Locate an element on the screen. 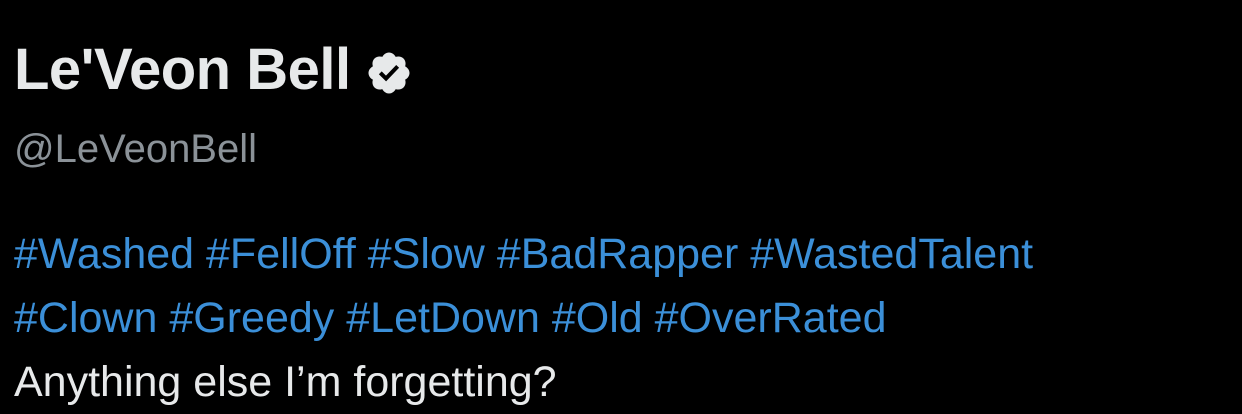 This screenshot has width=1242, height=414. author-name-row: Le'Veon Bell is located at coordinates (213, 70).